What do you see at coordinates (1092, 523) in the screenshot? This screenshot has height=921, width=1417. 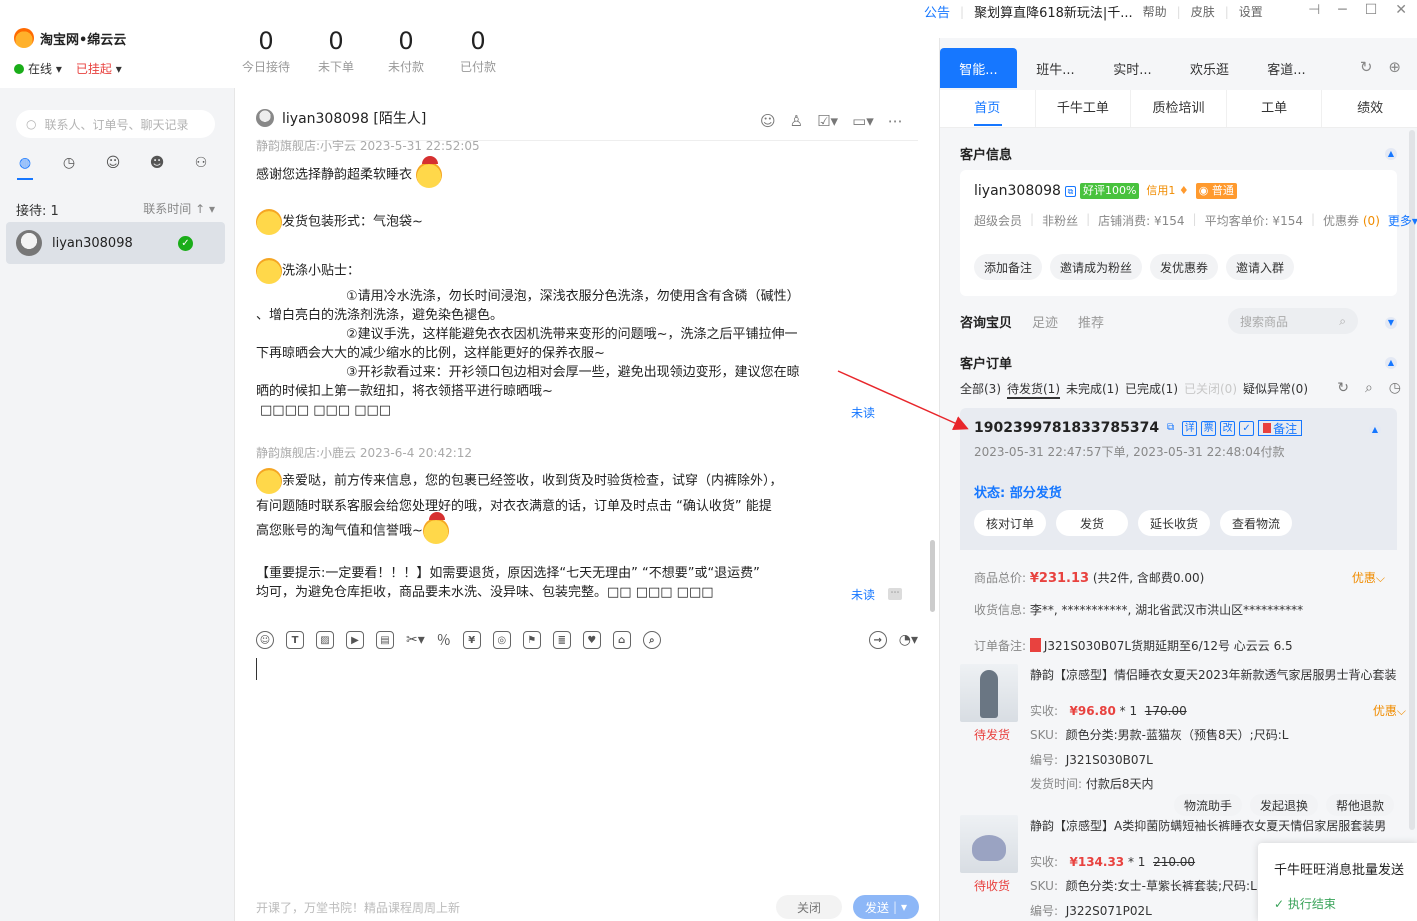 I see `ship-button: 发货` at bounding box center [1092, 523].